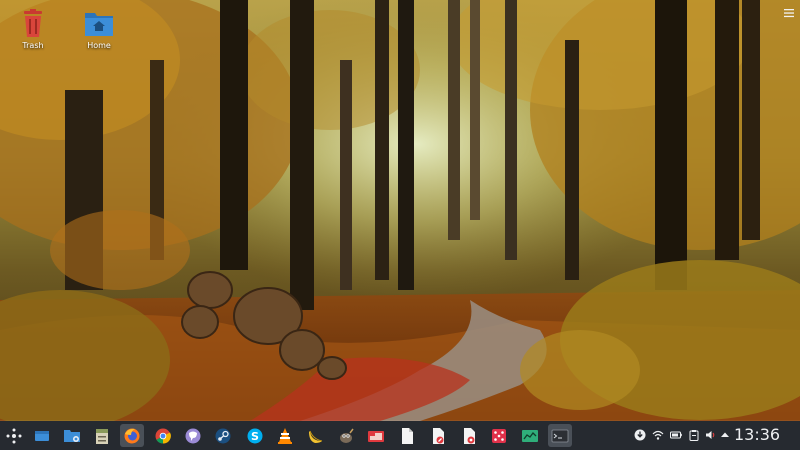  I want to click on clipboard-tray, so click(694, 435).